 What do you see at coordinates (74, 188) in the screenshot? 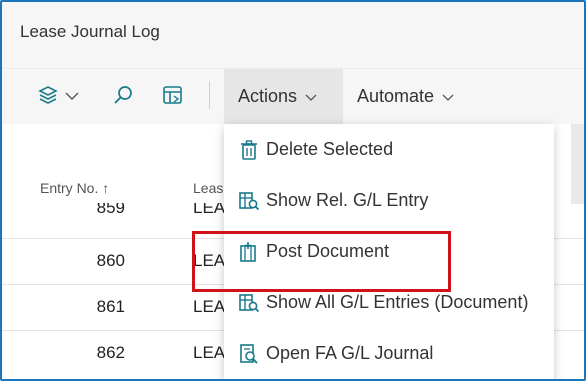
I see `column-header-entry-no: Entry No. ↑` at bounding box center [74, 188].